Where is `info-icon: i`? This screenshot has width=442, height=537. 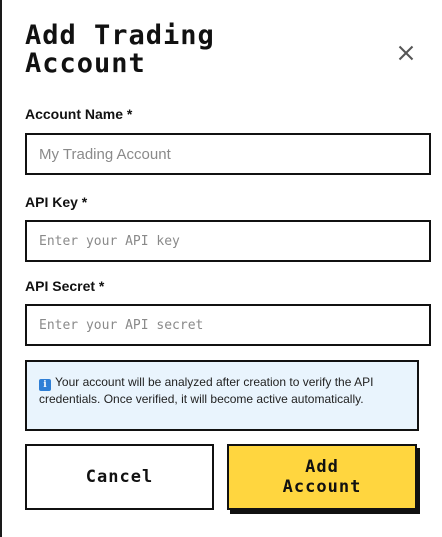 info-icon: i is located at coordinates (45, 385).